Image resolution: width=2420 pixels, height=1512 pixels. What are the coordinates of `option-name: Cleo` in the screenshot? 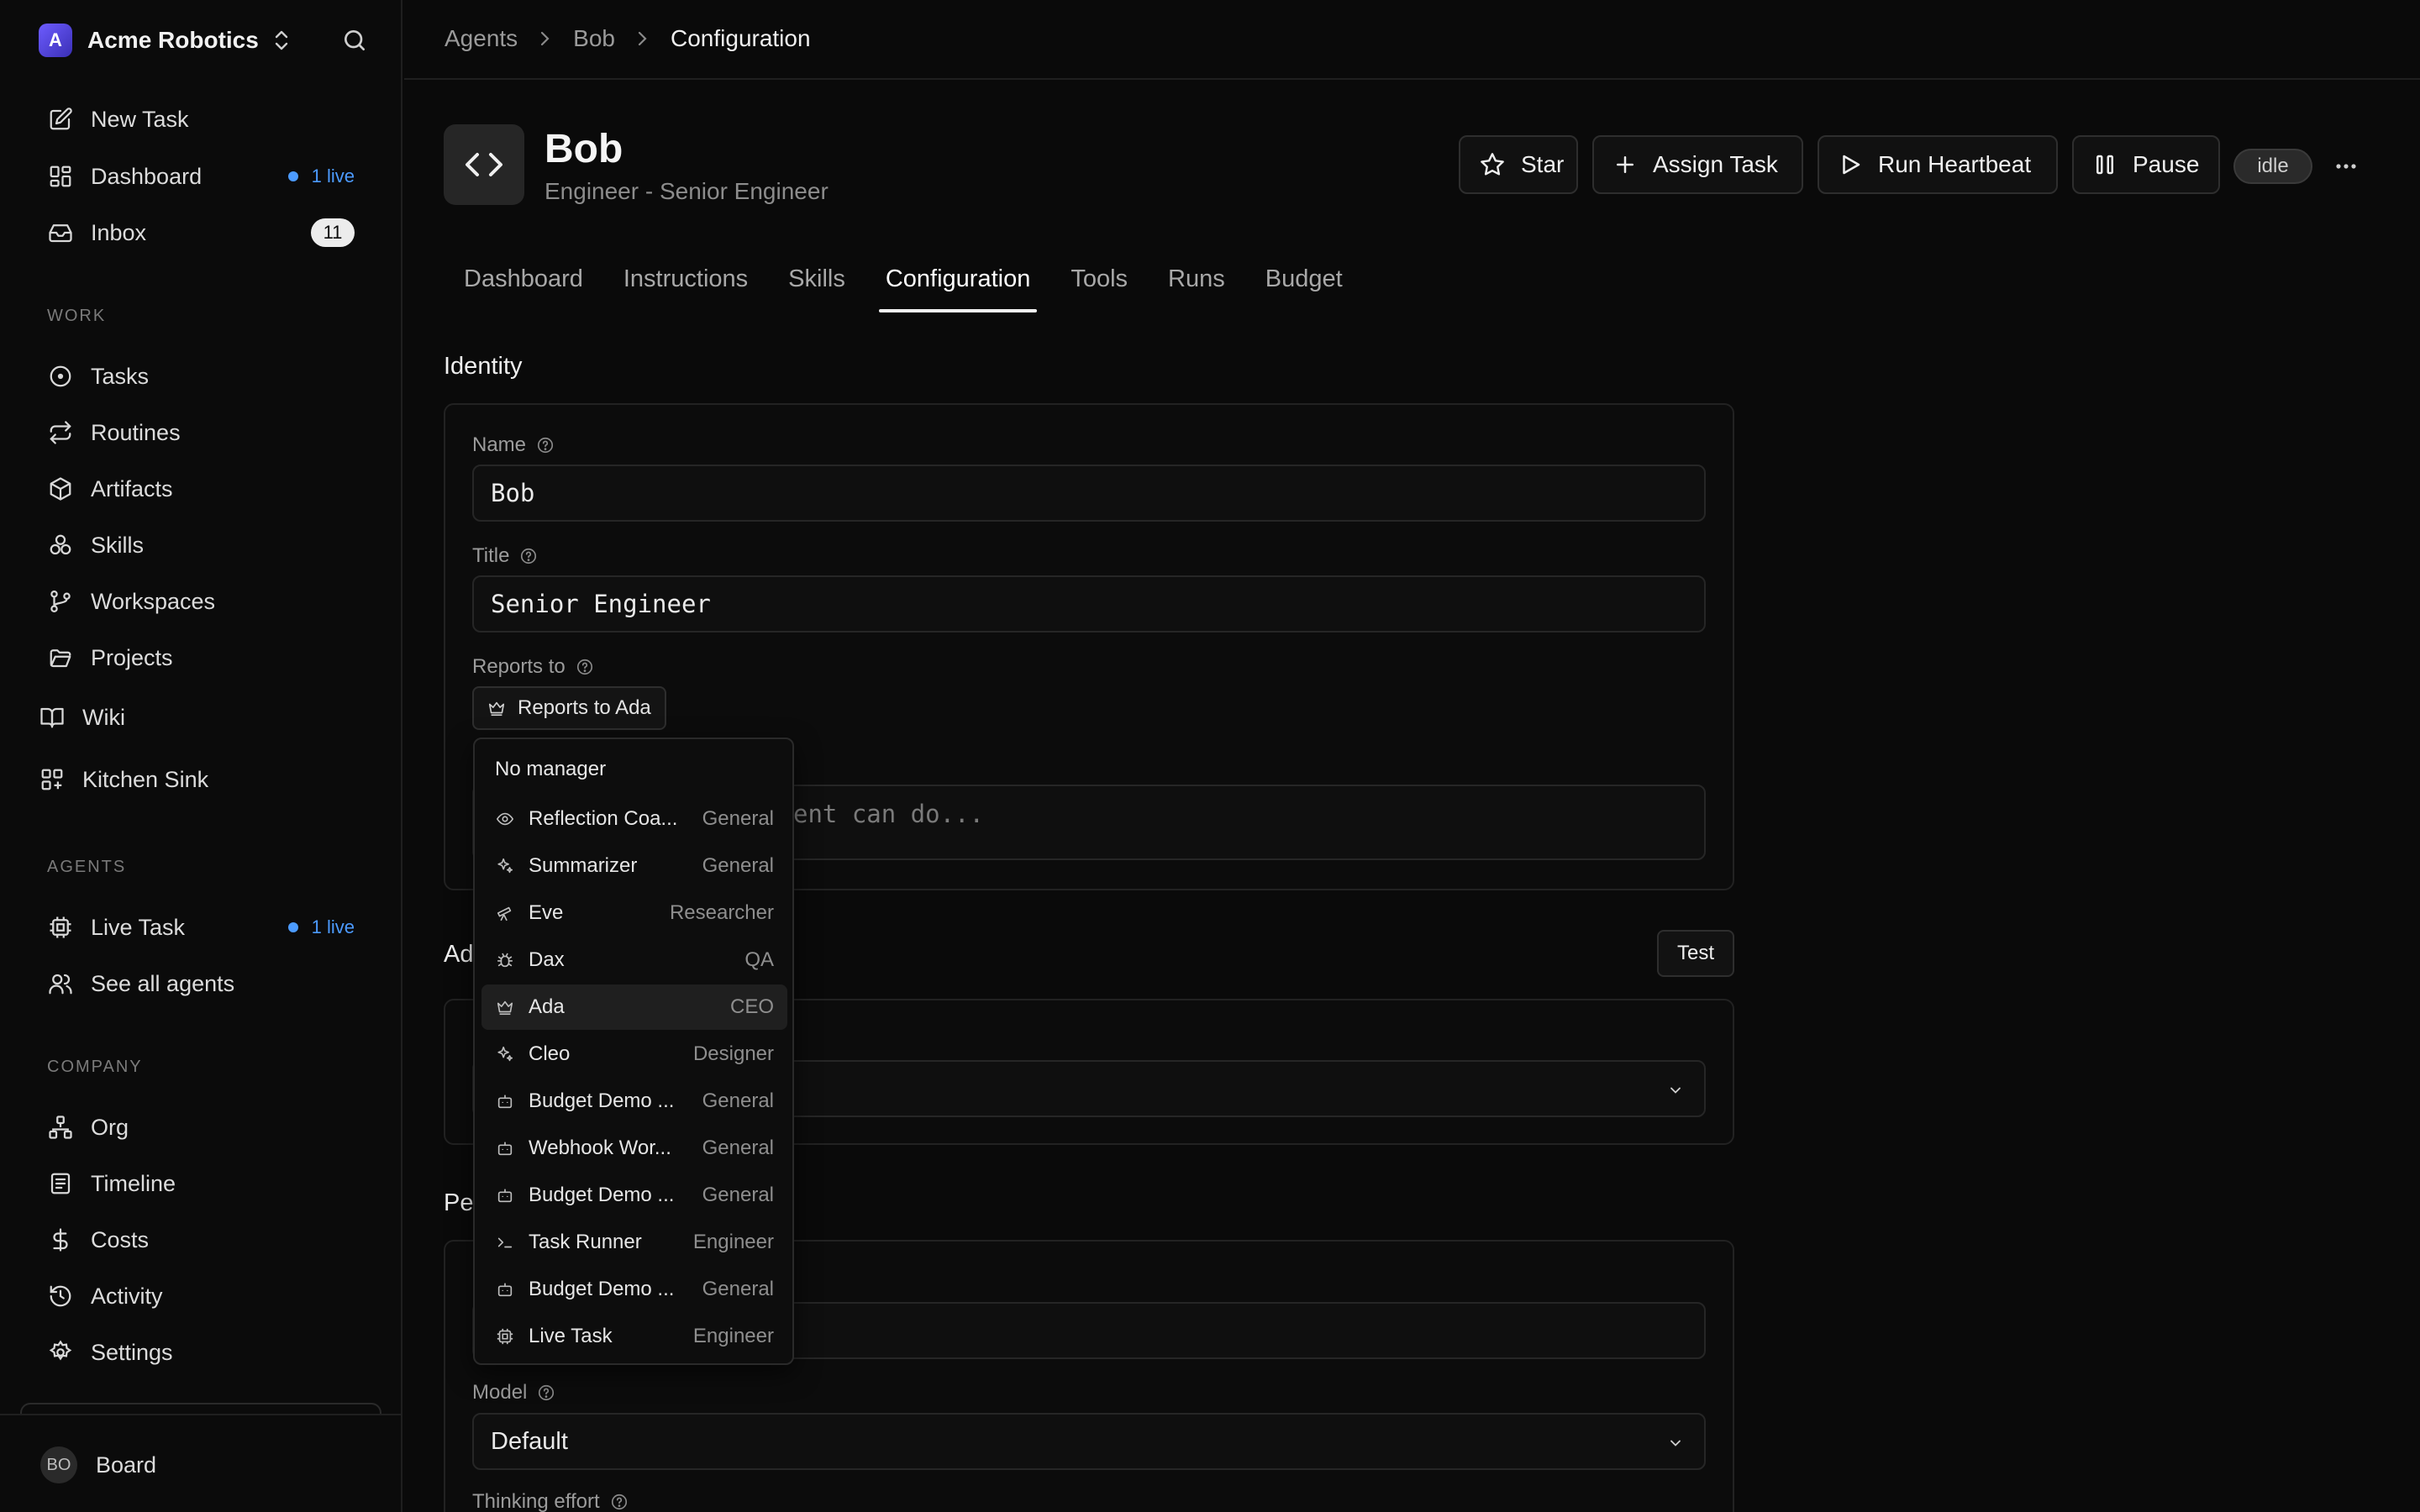 It's located at (550, 1053).